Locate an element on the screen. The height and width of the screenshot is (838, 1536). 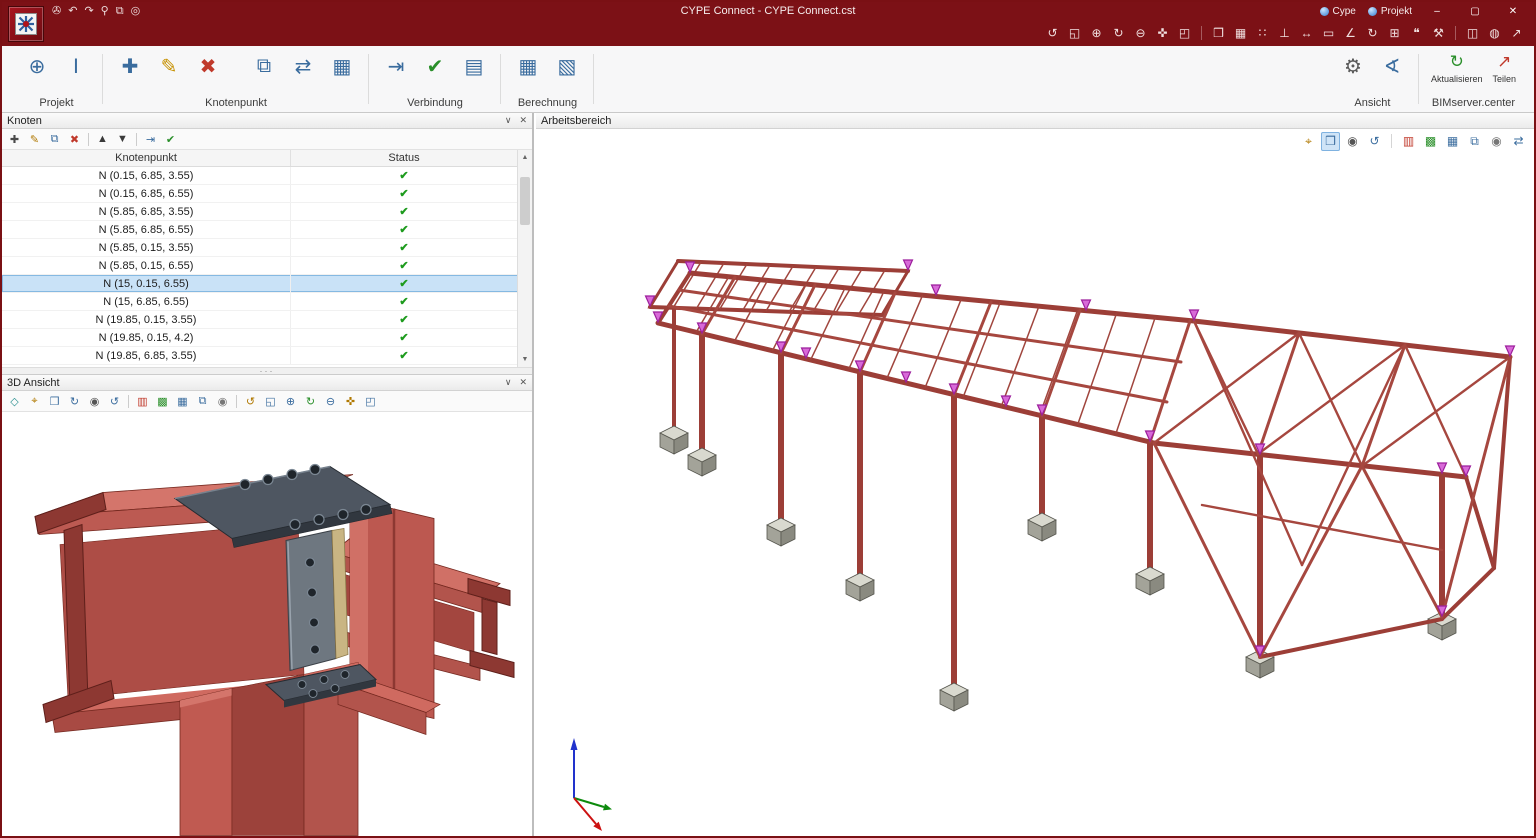
table-row: N (15, 0.15, 6.55) ✔ is located at coordinates (267, 284).